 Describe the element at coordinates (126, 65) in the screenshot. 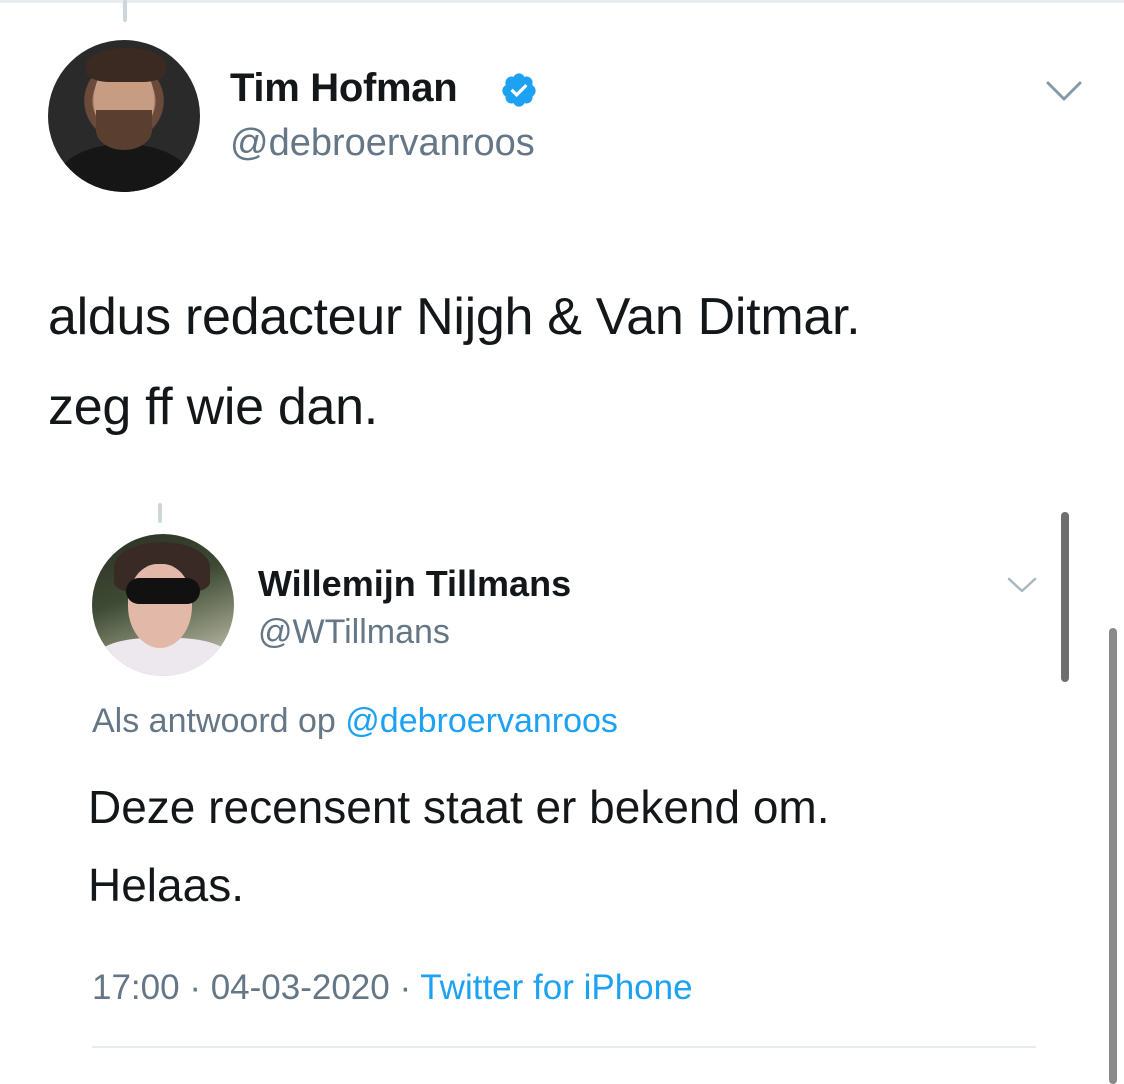

I see `avatar-hair` at that location.